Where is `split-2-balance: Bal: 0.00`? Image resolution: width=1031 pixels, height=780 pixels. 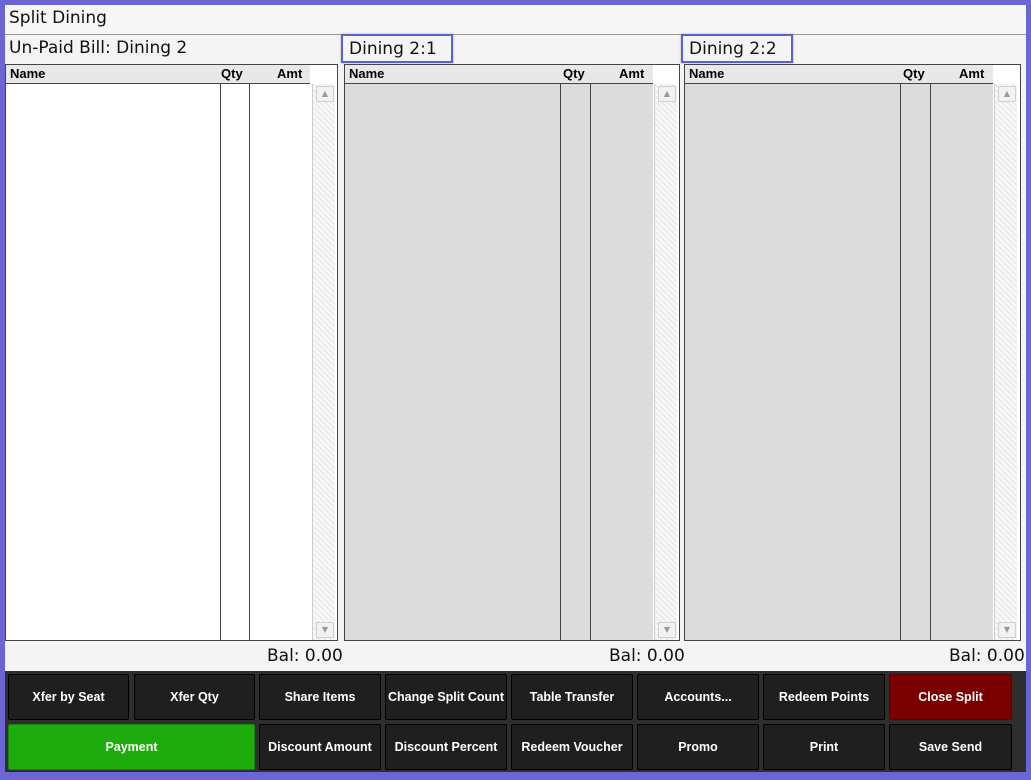 split-2-balance: Bal: 0.00 is located at coordinates (987, 656).